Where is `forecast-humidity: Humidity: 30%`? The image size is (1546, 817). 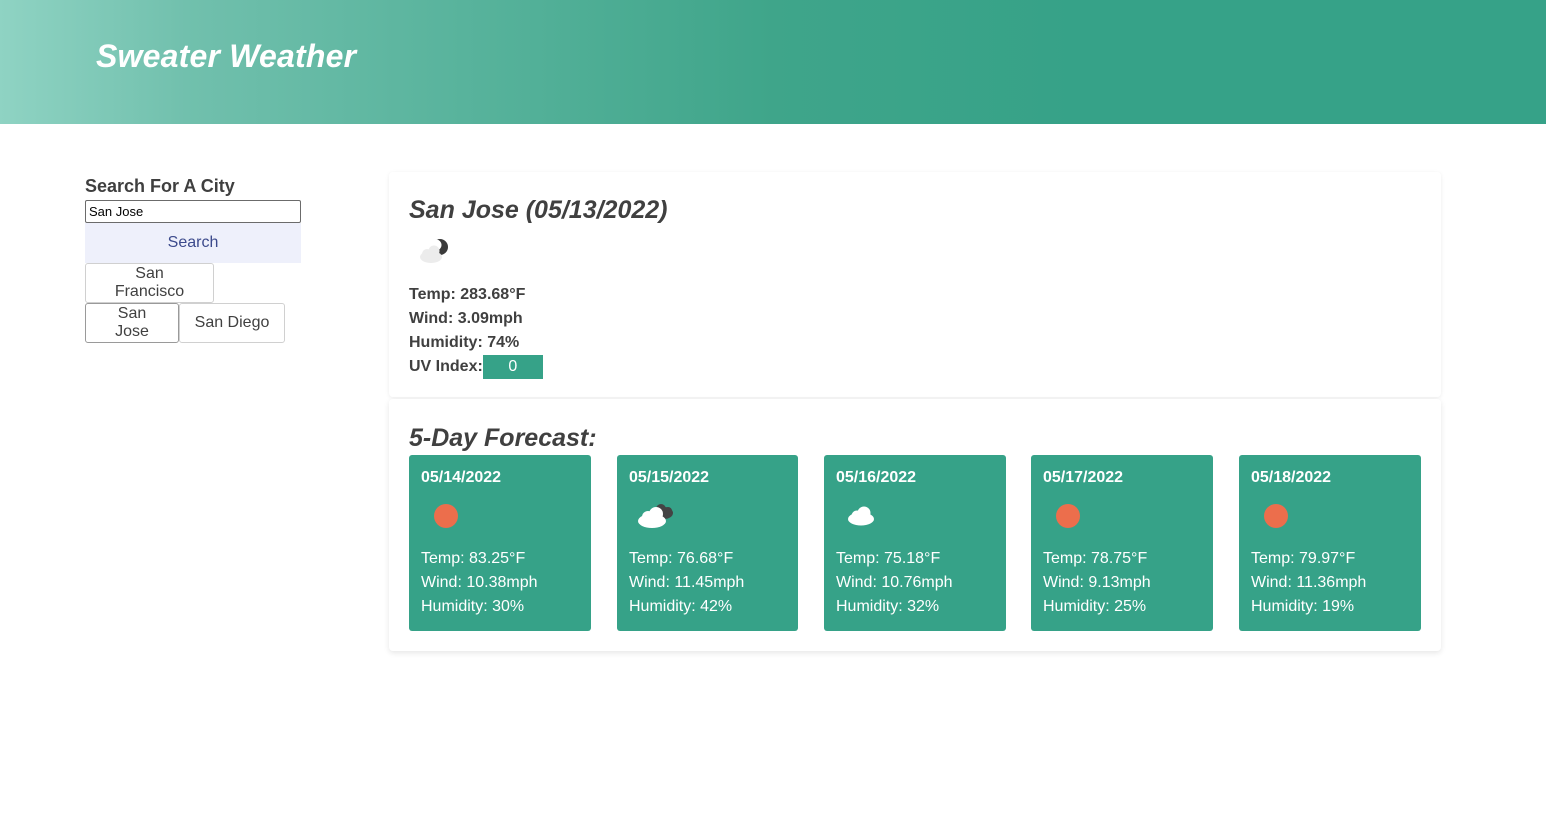 forecast-humidity: Humidity: 30% is located at coordinates (473, 606).